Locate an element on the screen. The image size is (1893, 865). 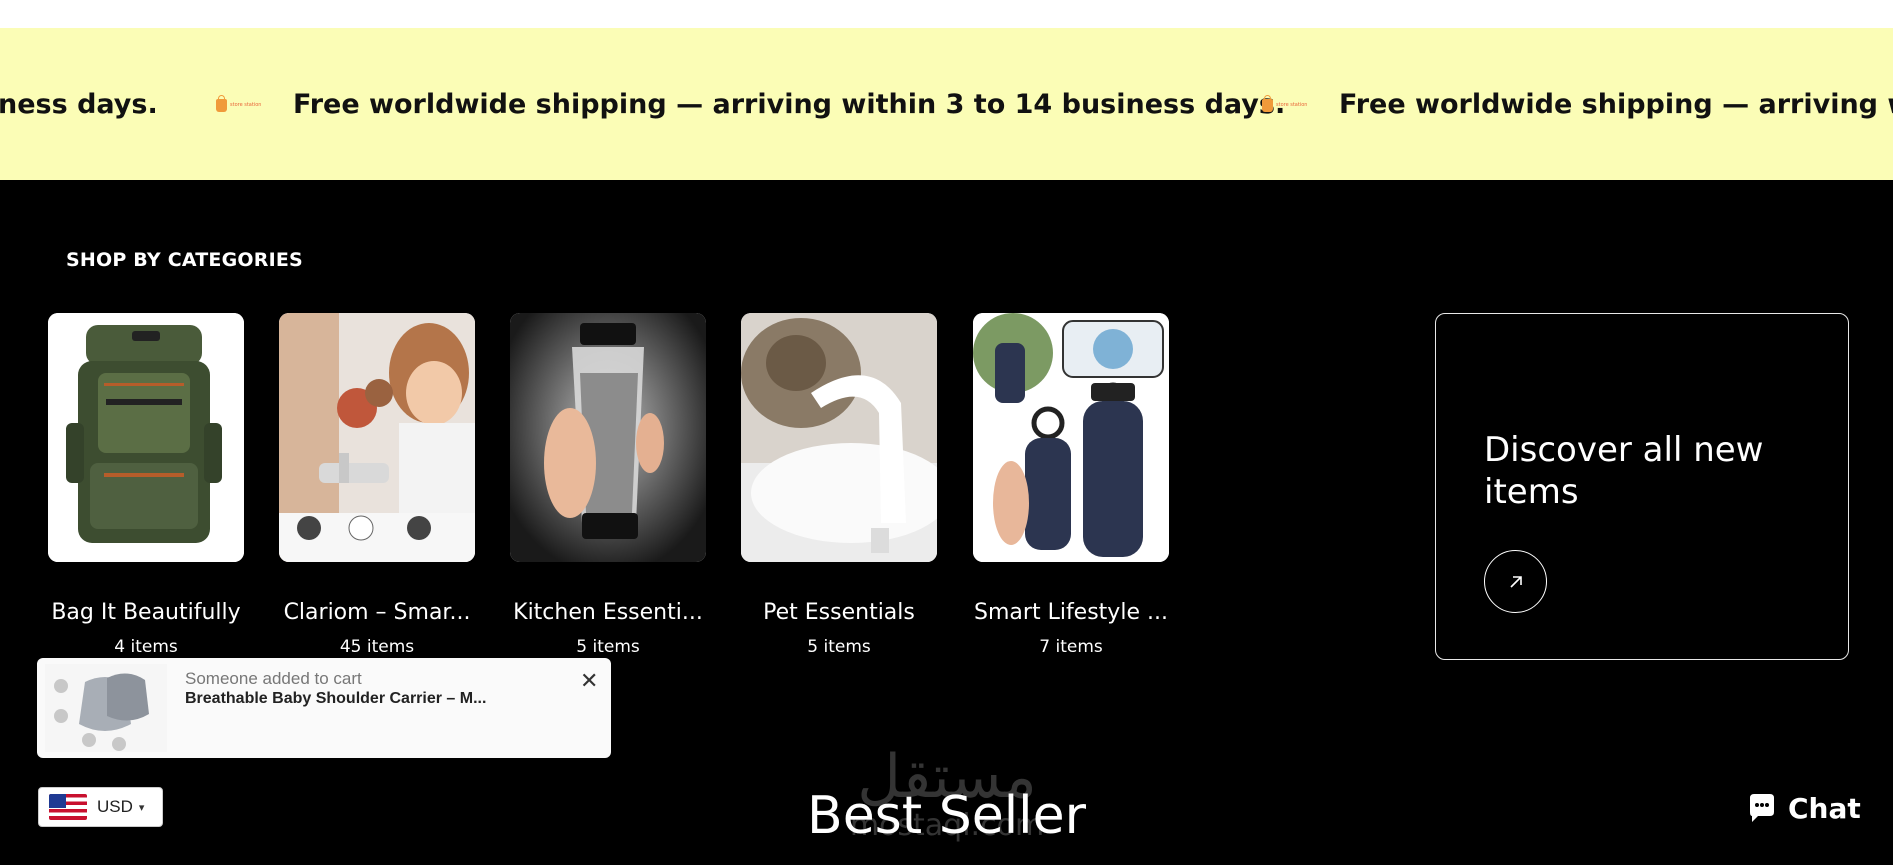
toast-title: Someone added to cart is located at coordinates (273, 678).